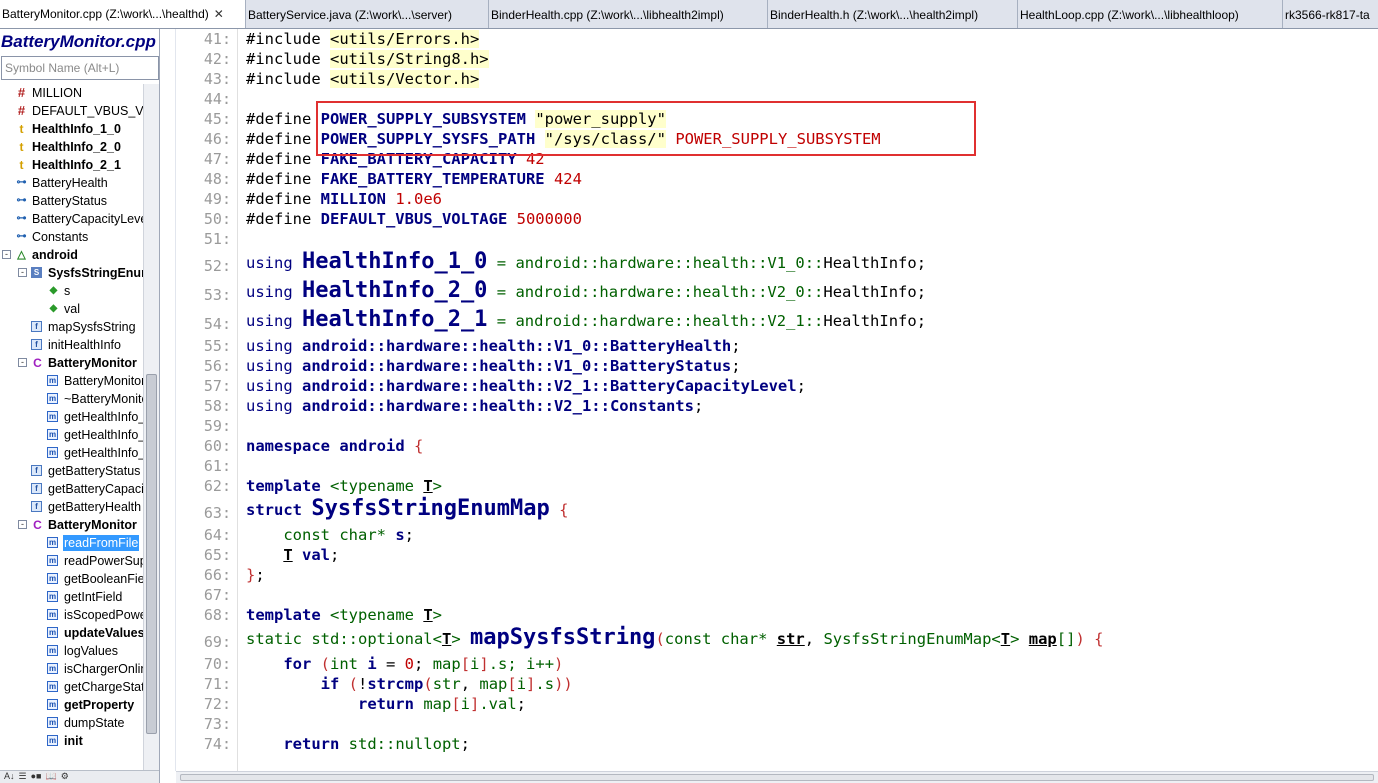 This screenshot has width=1378, height=783. I want to click on using-icon: ⊶, so click(21, 200).